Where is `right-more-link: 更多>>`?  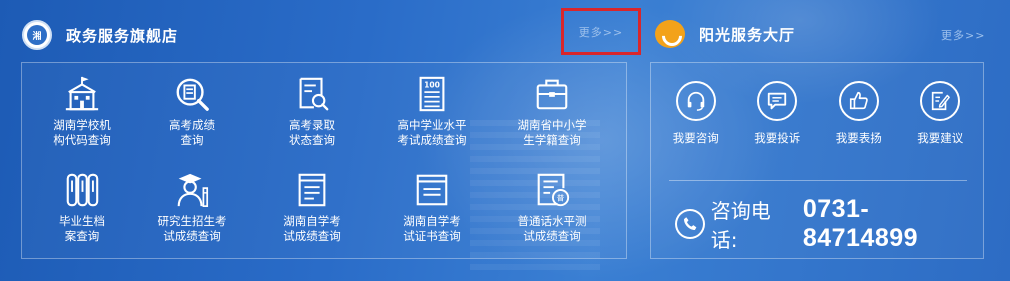 right-more-link: 更多>> is located at coordinates (963, 35).